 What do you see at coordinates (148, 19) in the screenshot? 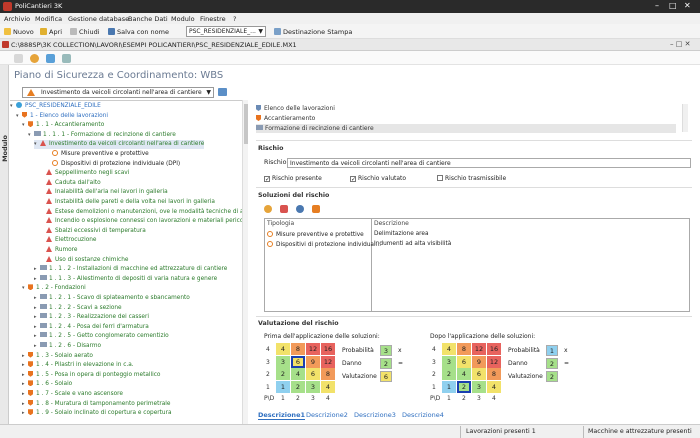
I see `menu-banche-dati: Banche Dati` at bounding box center [148, 19].